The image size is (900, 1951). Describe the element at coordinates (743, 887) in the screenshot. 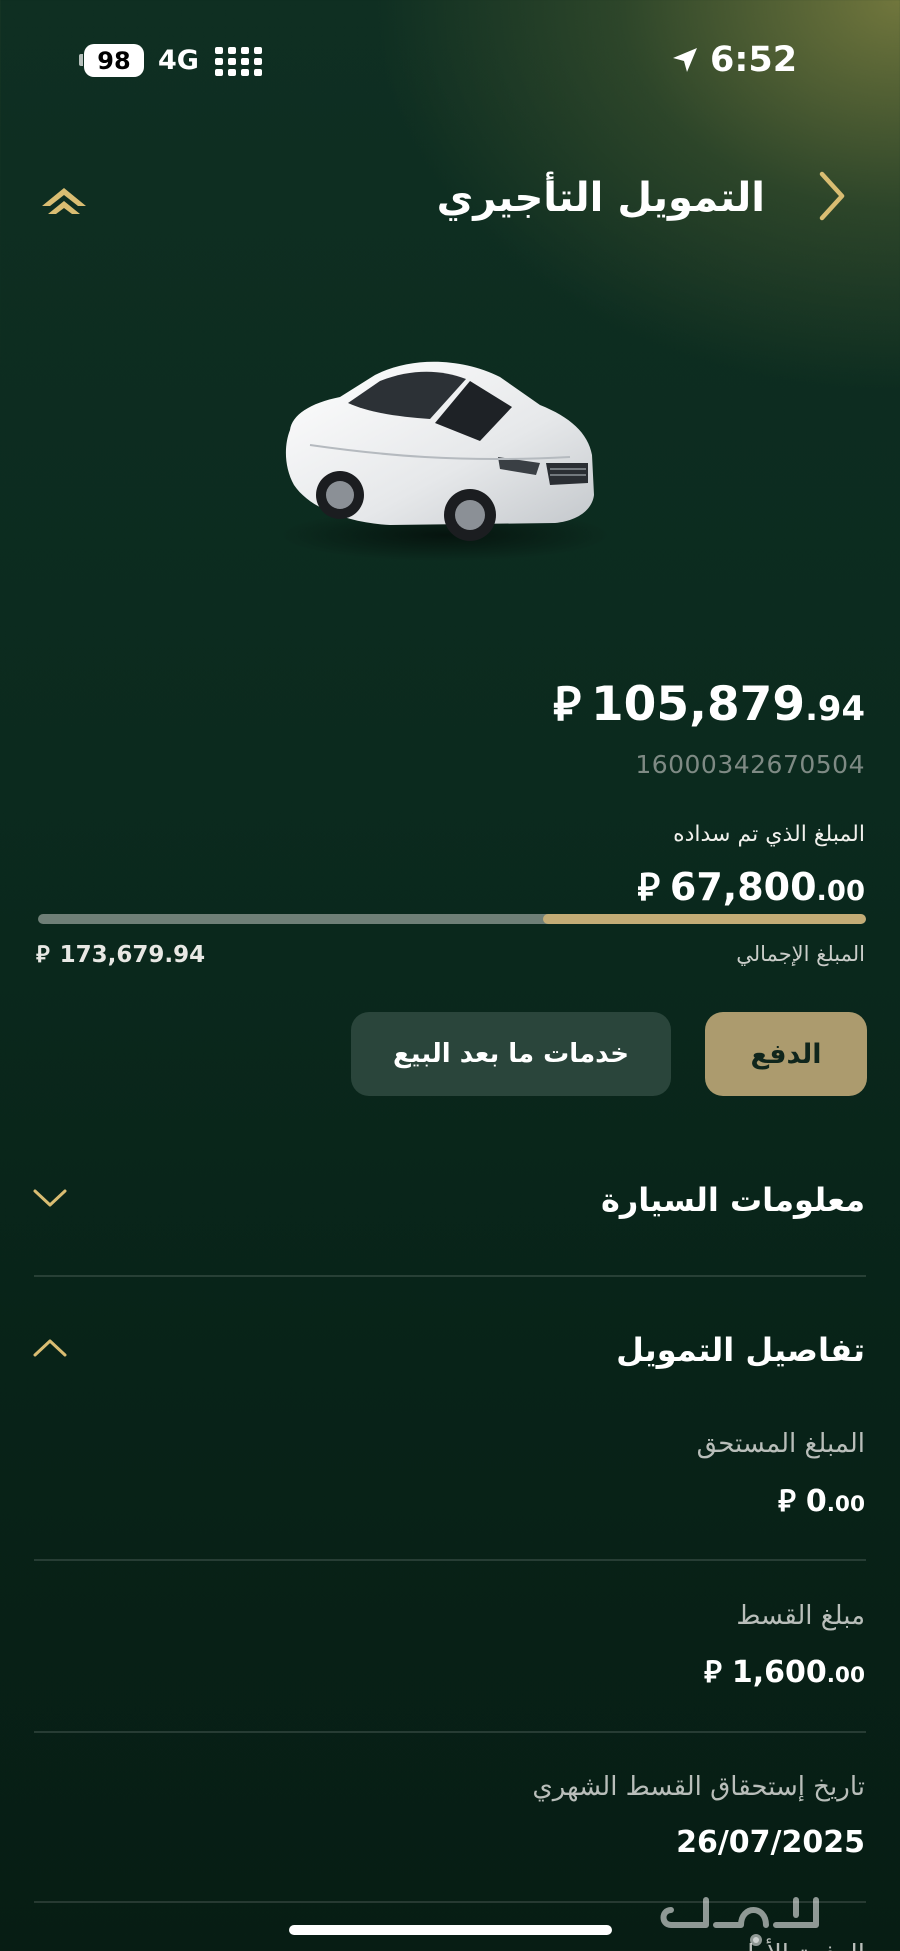

I see `paid-integer: 67,800` at that location.